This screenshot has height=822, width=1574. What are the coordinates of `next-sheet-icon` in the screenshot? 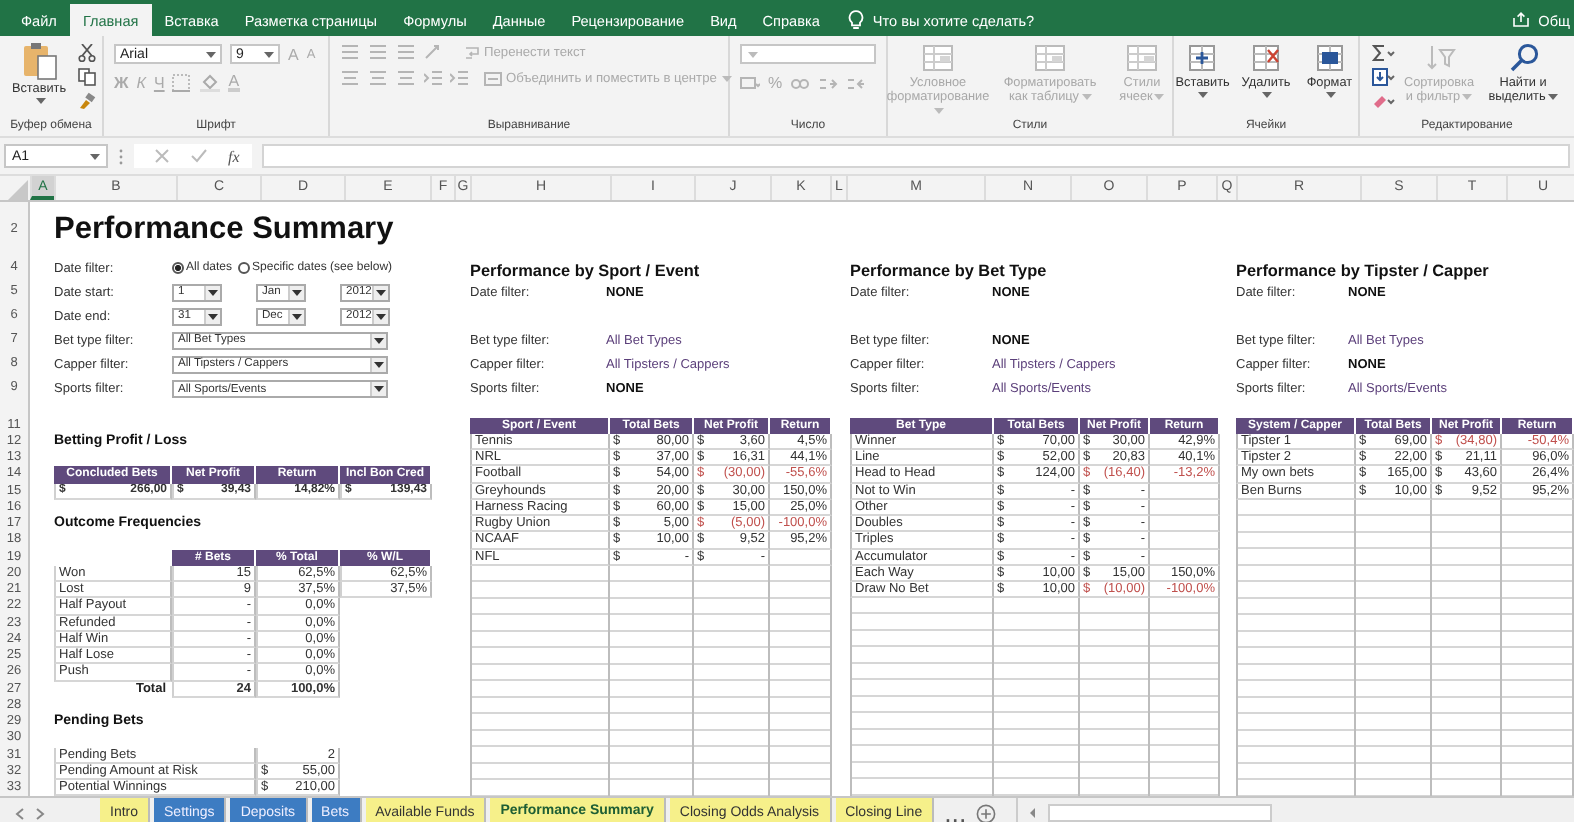 It's located at (40, 813).